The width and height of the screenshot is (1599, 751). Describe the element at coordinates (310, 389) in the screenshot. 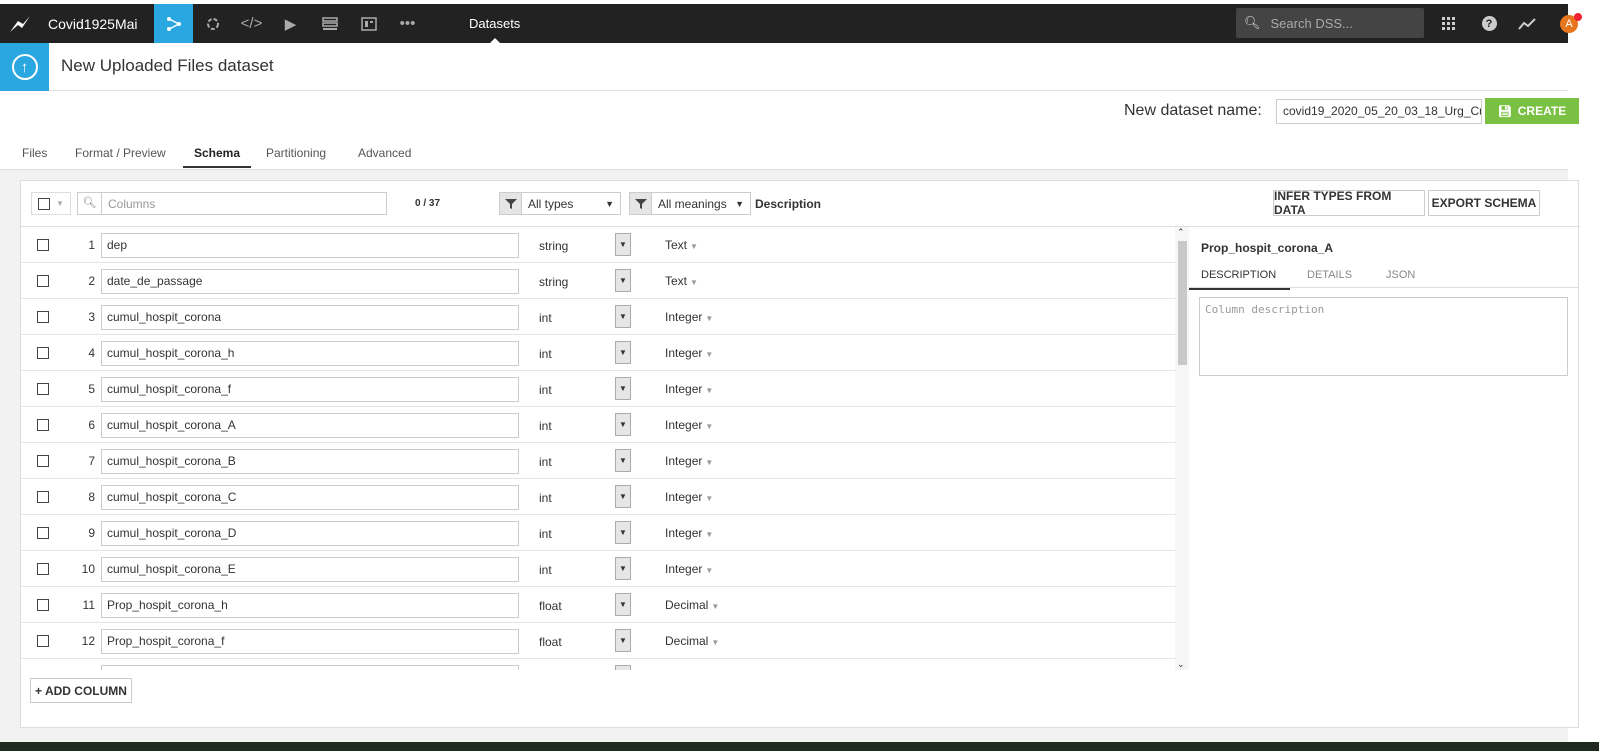

I see `column-name-input: cumul_hospit_corona_f` at that location.